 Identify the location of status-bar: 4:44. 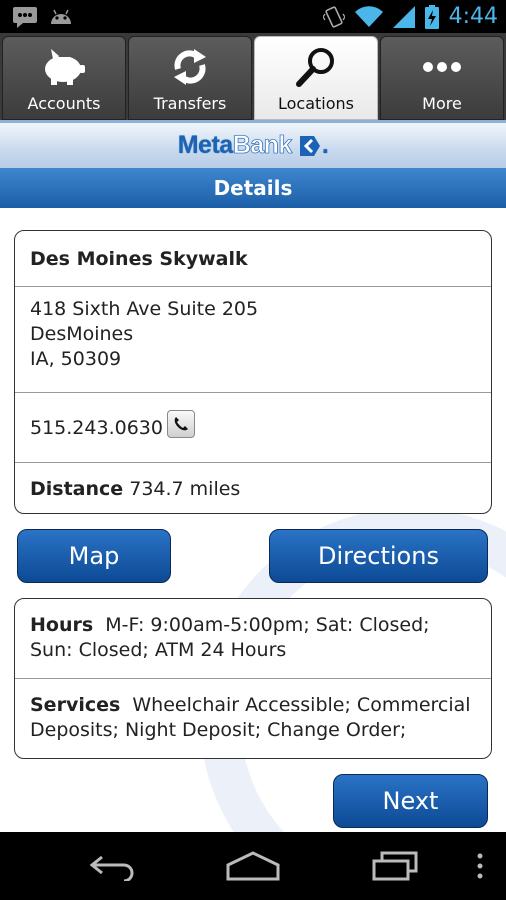
(253, 16).